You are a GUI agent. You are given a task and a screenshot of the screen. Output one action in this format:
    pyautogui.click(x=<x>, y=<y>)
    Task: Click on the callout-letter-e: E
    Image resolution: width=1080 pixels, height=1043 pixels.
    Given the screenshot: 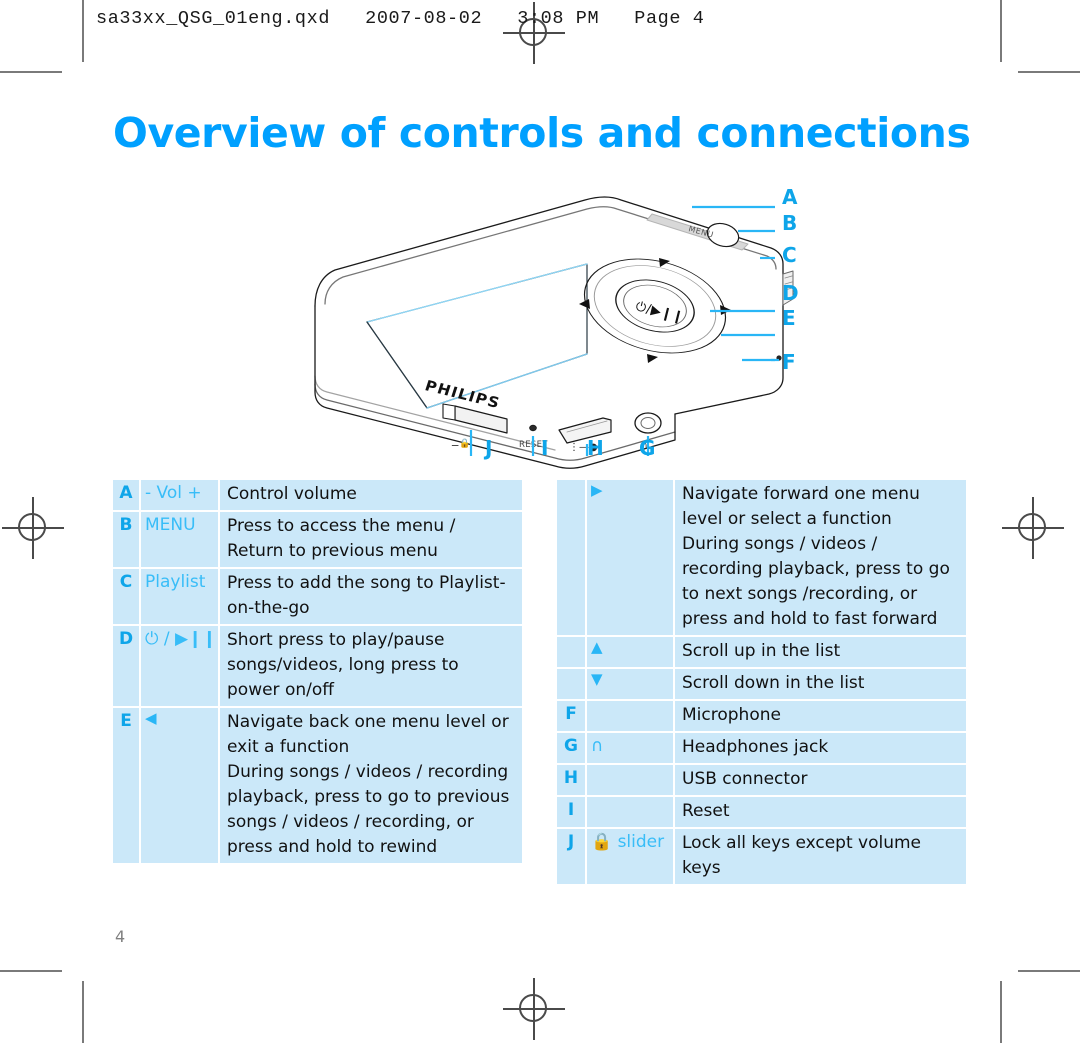 What is the action you would take?
    pyautogui.click(x=789, y=318)
    